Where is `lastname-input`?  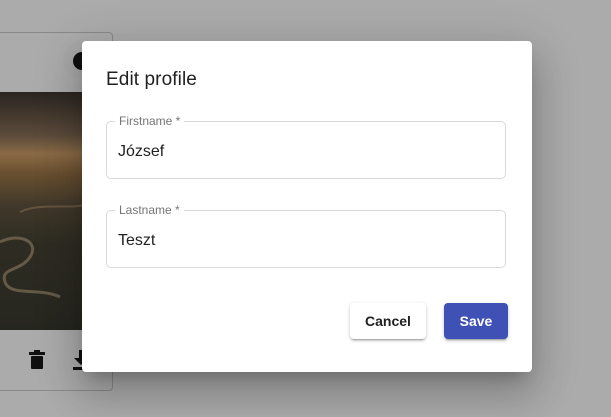 lastname-input is located at coordinates (303, 241).